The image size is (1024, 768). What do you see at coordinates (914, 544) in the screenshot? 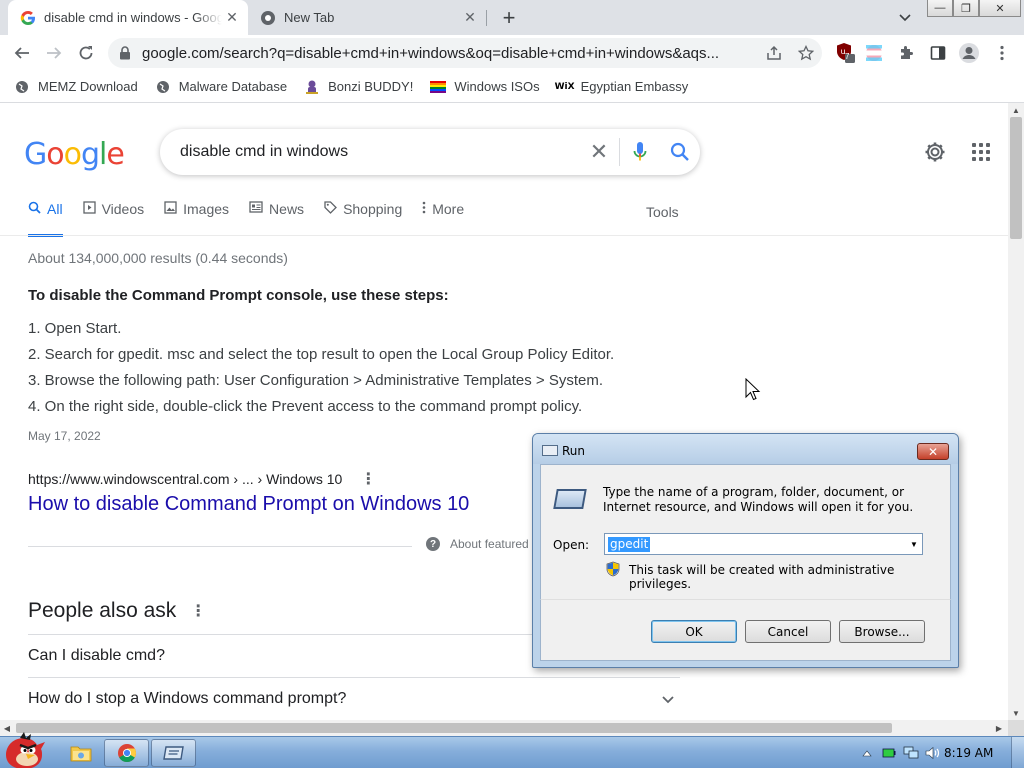
I see `dropdown-arrow-icon: ▼` at bounding box center [914, 544].